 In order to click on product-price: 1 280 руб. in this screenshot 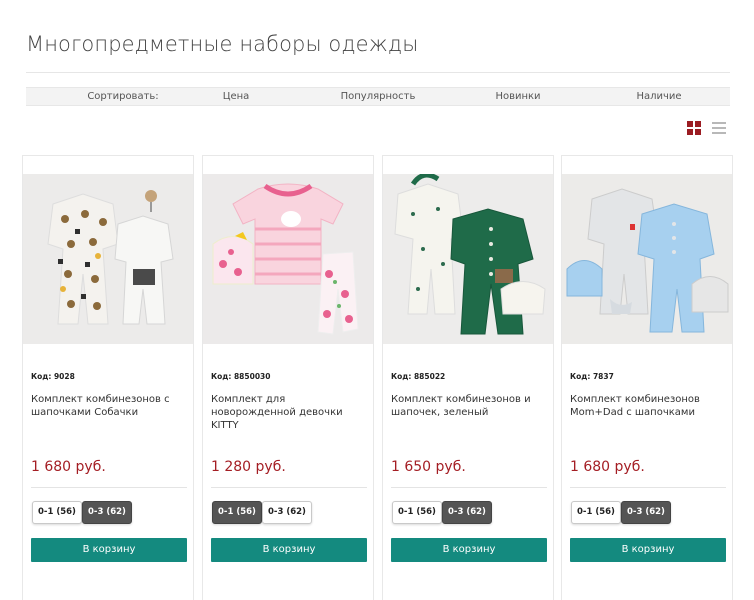, I will do `click(248, 467)`.